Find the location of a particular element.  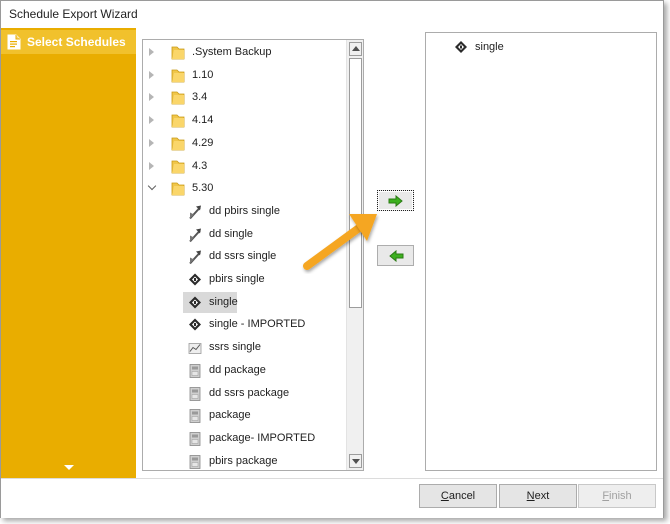

tree-schedule-label: dd package is located at coordinates (237, 369).